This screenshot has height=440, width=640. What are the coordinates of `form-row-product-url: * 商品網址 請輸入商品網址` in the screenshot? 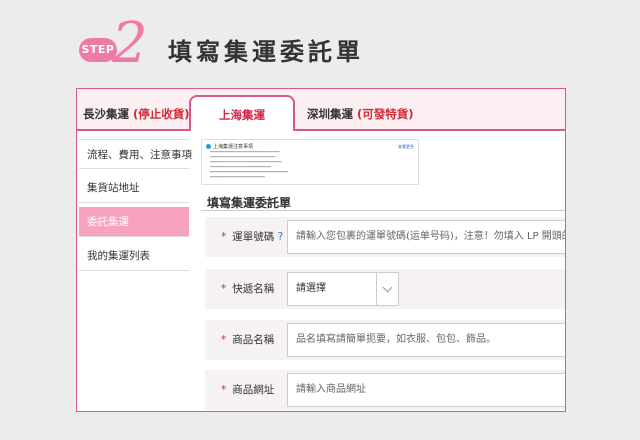 It's located at (385, 390).